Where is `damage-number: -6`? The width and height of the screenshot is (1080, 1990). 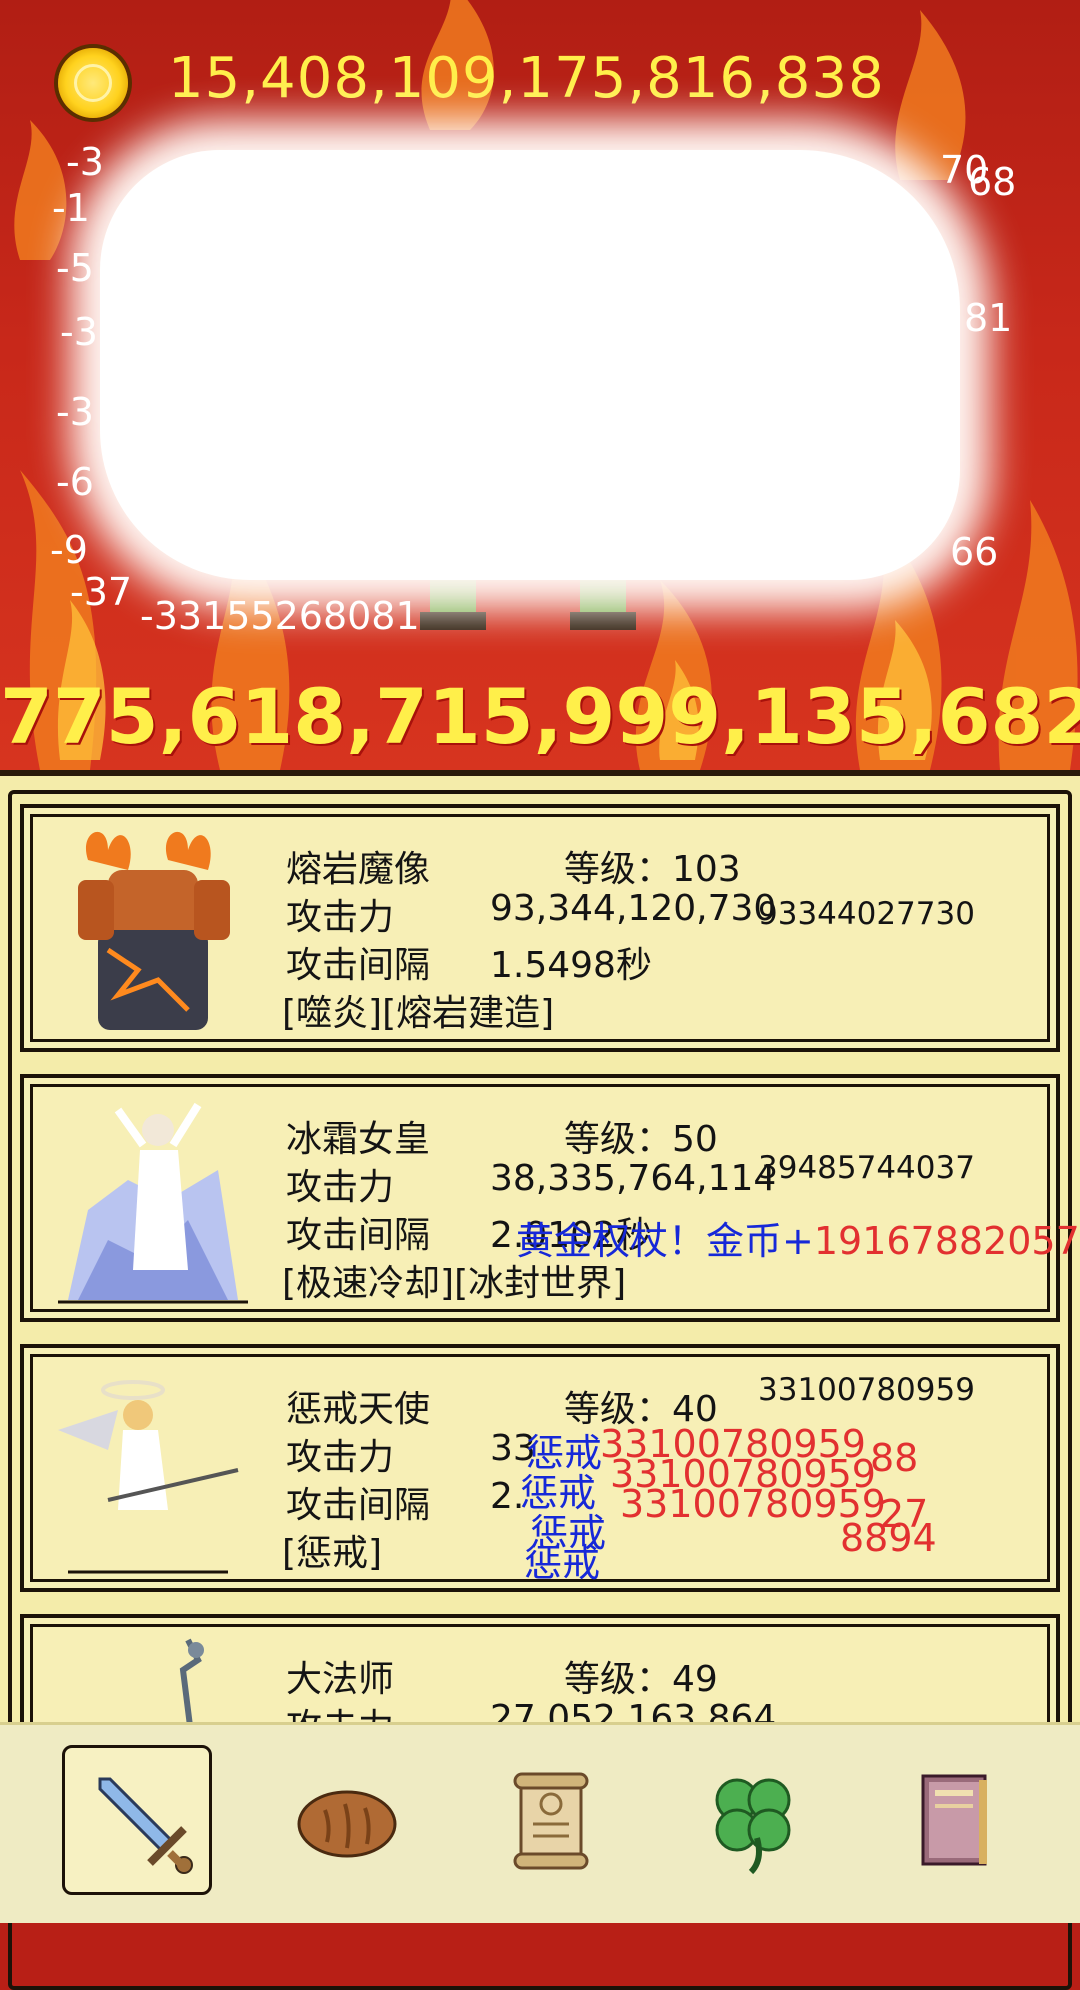 damage-number: -6 is located at coordinates (75, 482).